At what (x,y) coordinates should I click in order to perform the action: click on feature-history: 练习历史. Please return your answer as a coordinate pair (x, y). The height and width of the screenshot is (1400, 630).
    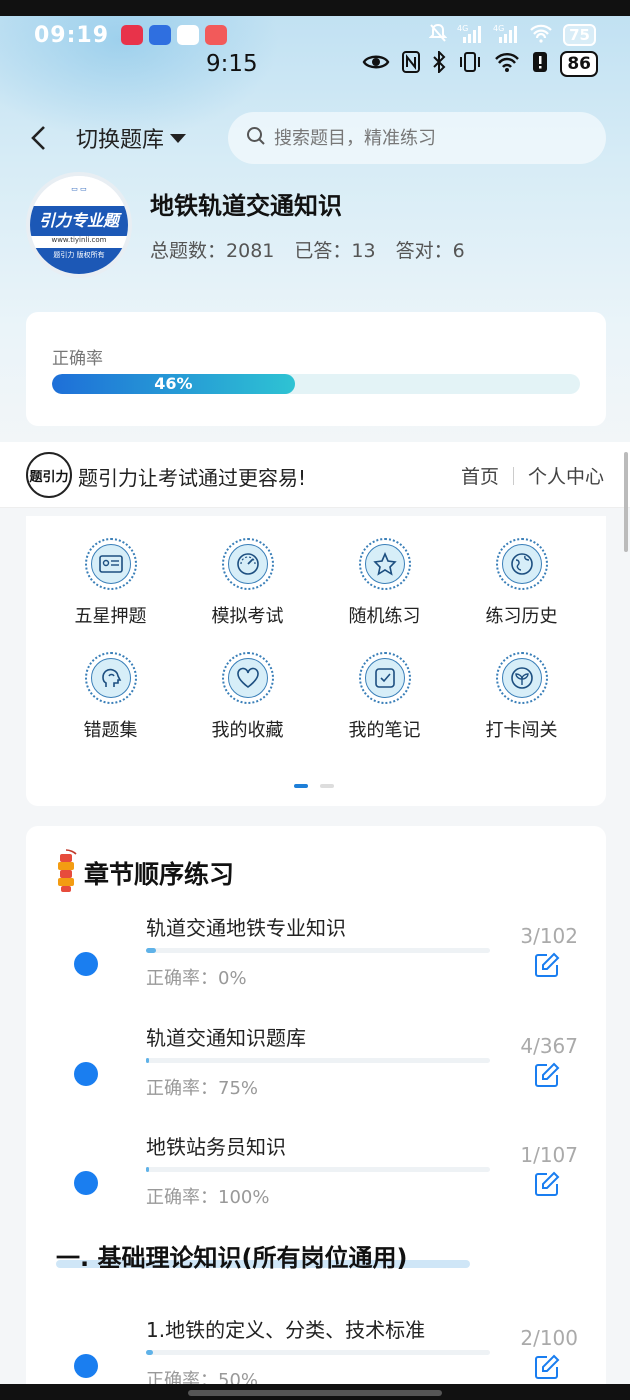
    Looking at the image, I should click on (521, 583).